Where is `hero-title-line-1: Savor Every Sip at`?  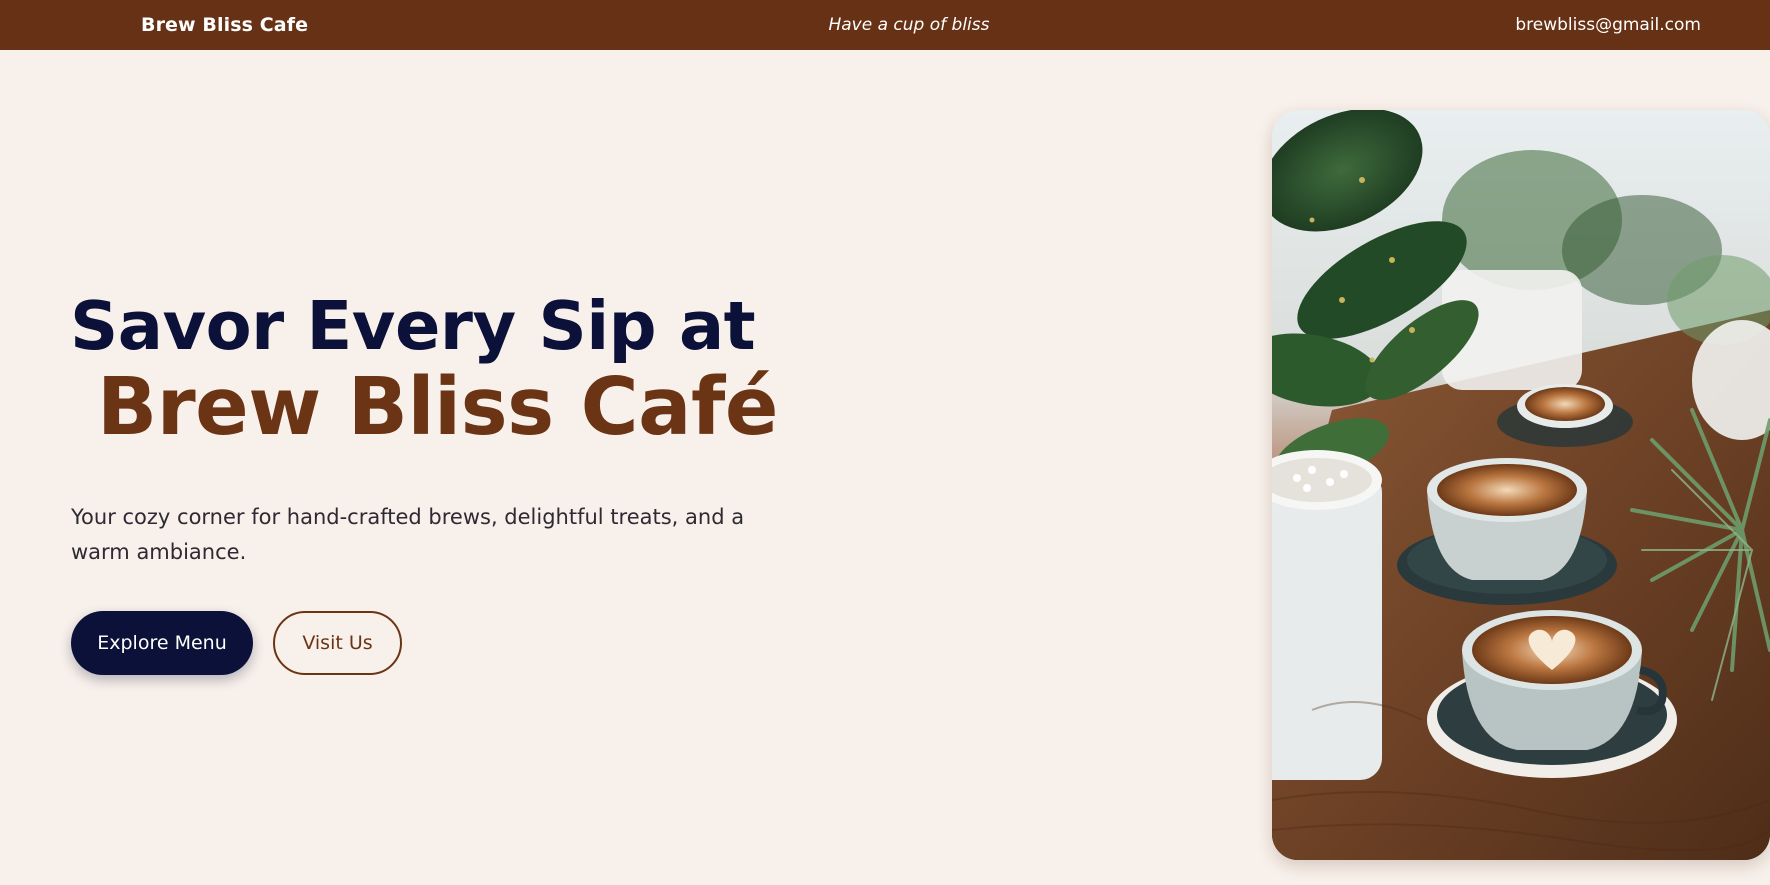 hero-title-line-1: Savor Every Sip at is located at coordinates (413, 326).